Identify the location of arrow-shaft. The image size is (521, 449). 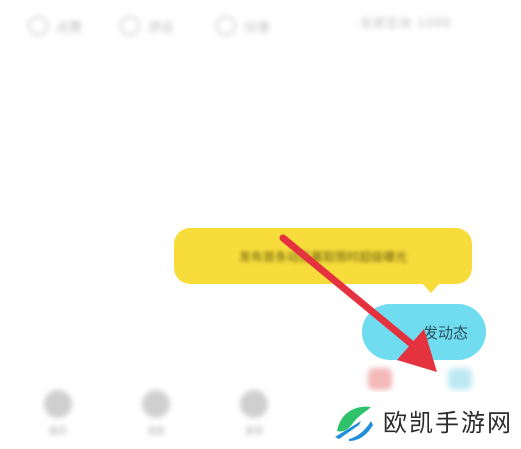
(348, 292).